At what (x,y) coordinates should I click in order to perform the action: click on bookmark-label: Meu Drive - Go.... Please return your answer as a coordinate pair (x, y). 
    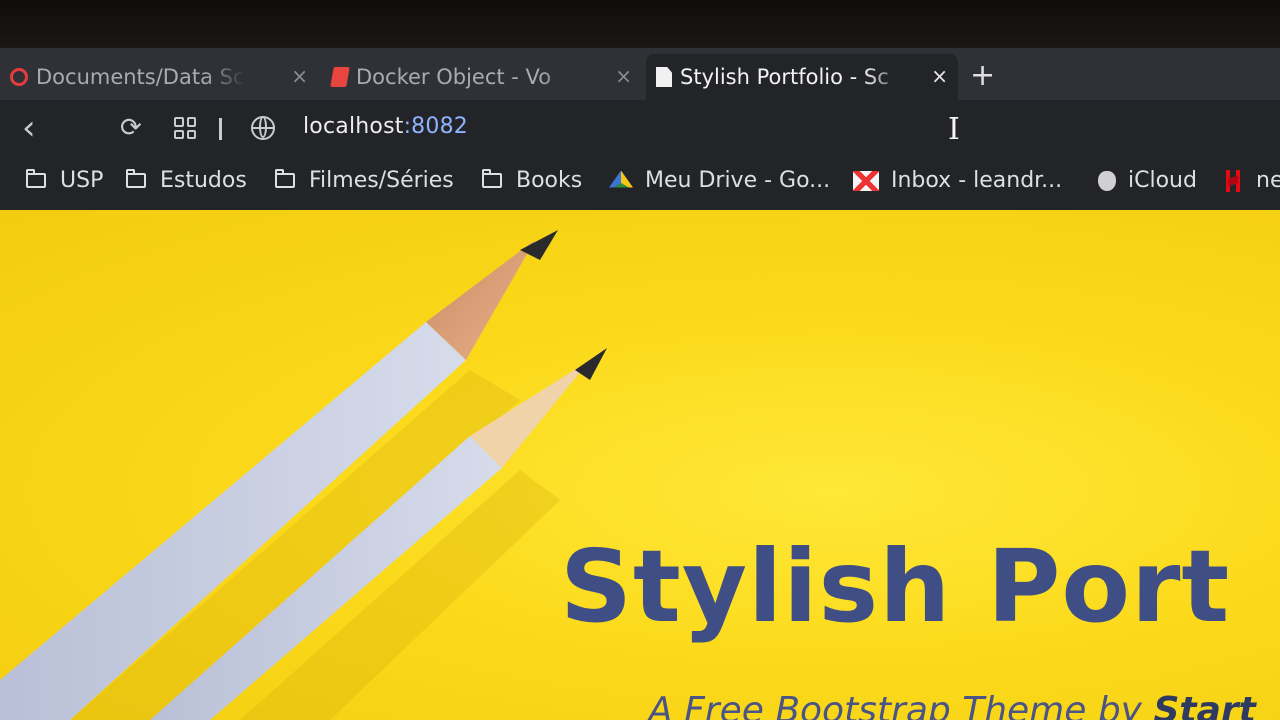
    Looking at the image, I should click on (738, 180).